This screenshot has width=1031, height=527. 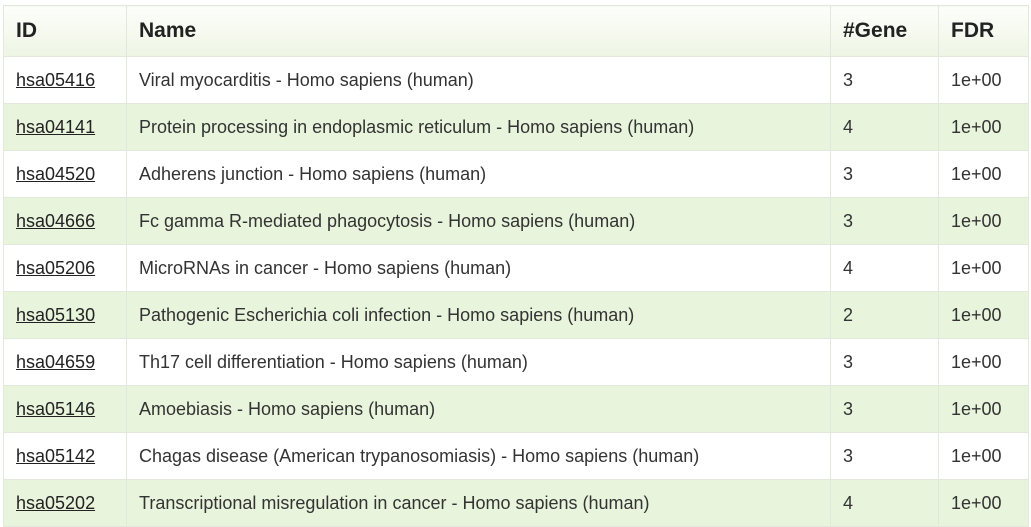 What do you see at coordinates (55, 80) in the screenshot?
I see `pathway-id-link: hsa05416` at bounding box center [55, 80].